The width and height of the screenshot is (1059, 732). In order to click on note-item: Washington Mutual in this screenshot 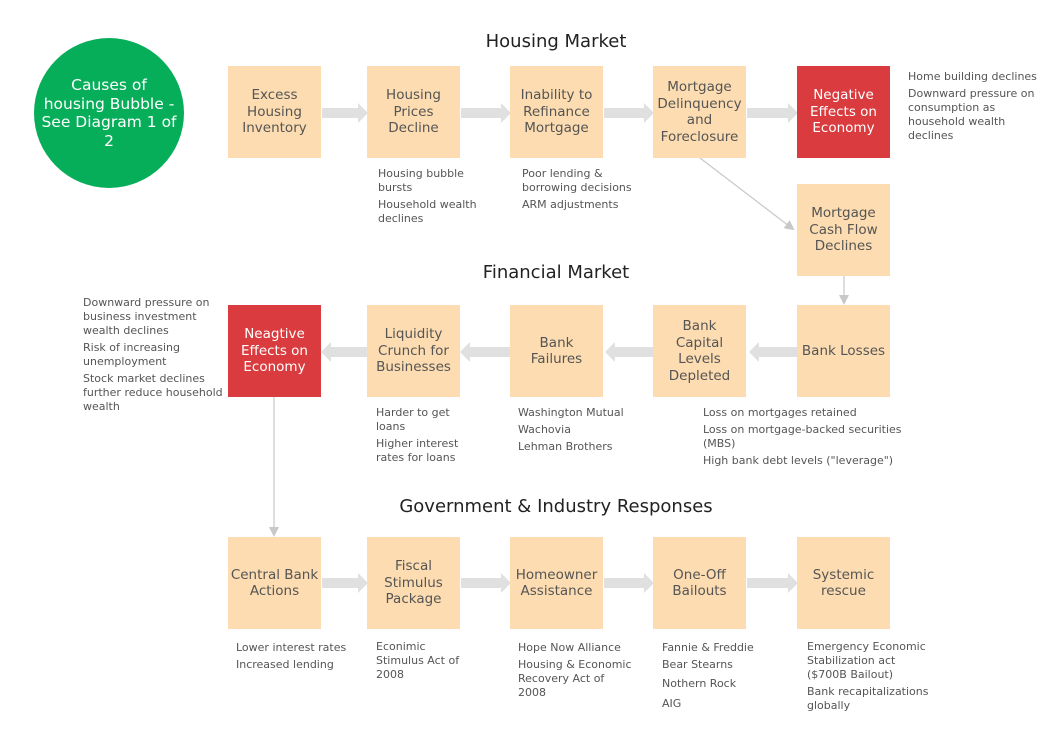, I will do `click(571, 412)`.